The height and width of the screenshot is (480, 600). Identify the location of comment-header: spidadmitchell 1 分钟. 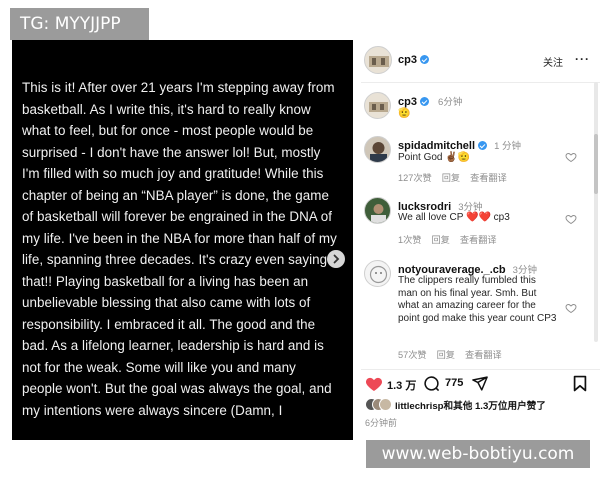
(459, 145).